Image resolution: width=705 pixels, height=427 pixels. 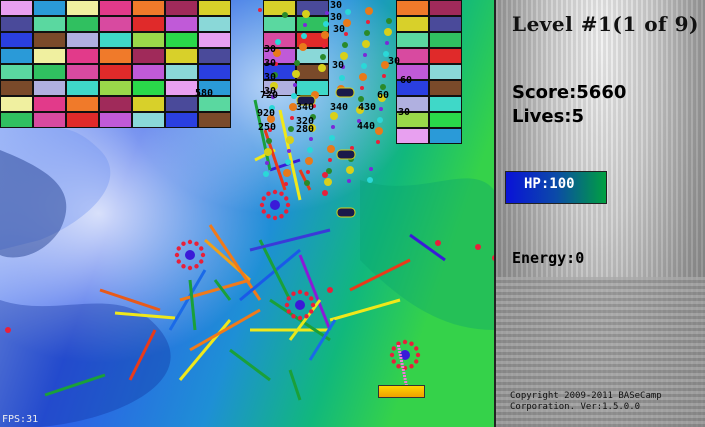 I want to click on score-popup: 250, so click(x=267, y=127).